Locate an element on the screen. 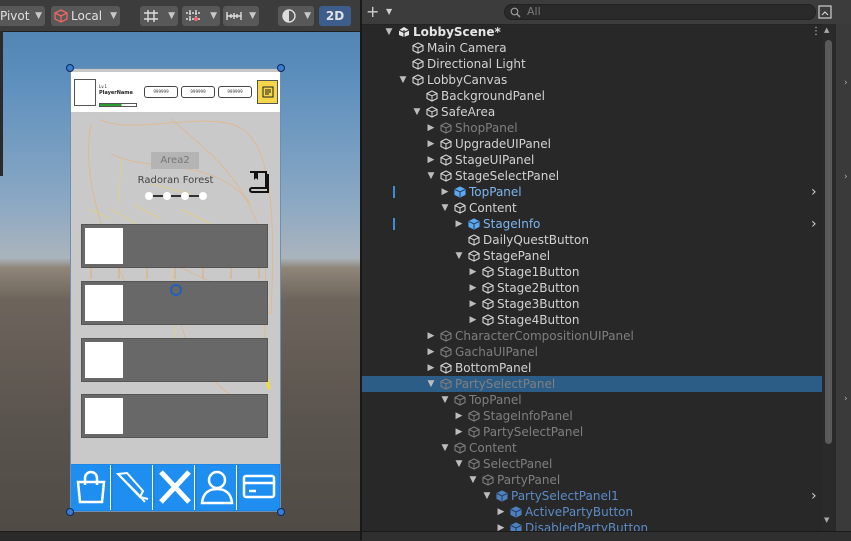 Image resolution: width=851 pixels, height=541 pixels. hierarchy-row: ▶ ShopPanel is located at coordinates (592, 128).